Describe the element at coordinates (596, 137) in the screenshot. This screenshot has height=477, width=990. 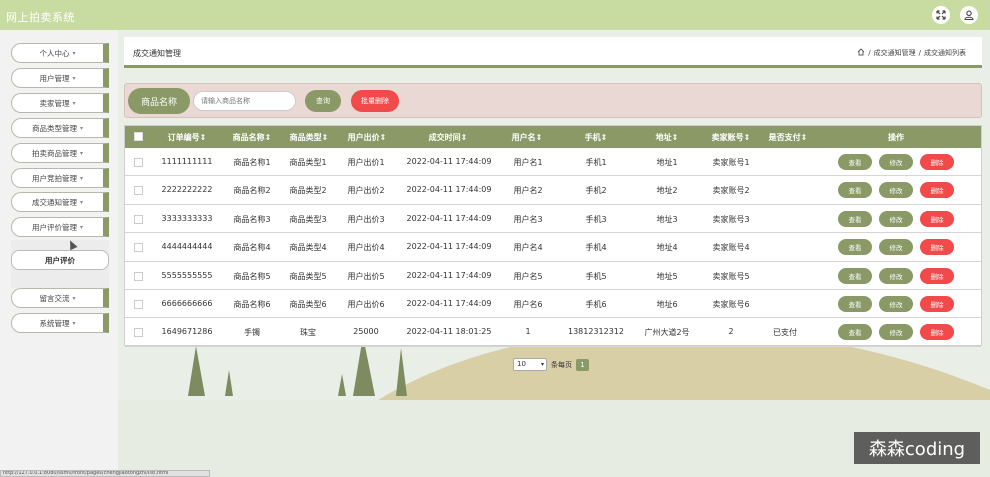
I see `col-phone: 手机⇕` at that location.